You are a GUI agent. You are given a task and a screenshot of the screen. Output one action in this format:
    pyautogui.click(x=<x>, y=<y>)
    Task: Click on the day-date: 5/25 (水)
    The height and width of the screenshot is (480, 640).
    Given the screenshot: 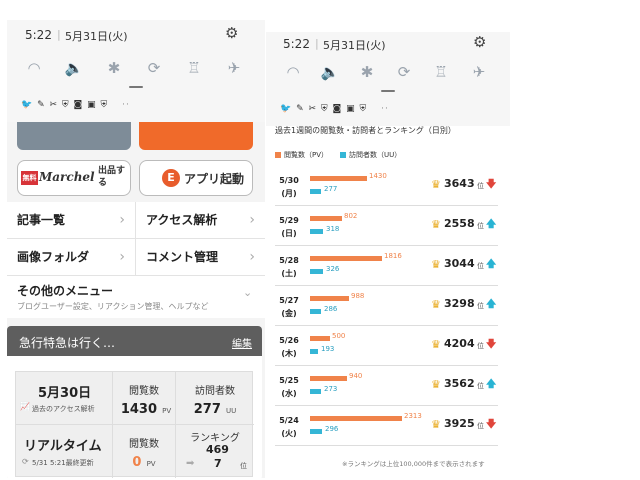 What is the action you would take?
    pyautogui.click(x=289, y=387)
    